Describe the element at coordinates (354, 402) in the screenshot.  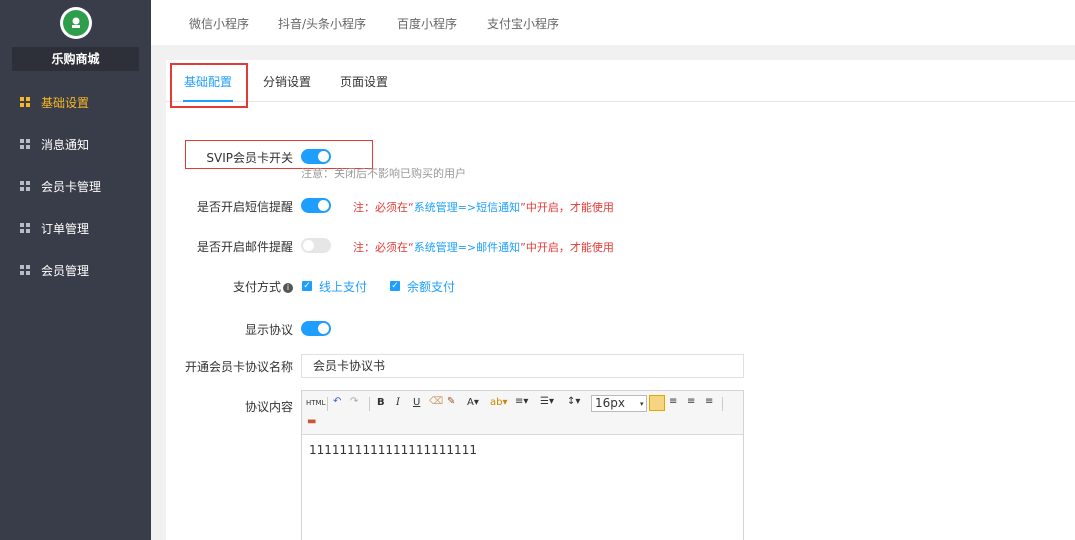
I see `redo-icon: ↷` at that location.